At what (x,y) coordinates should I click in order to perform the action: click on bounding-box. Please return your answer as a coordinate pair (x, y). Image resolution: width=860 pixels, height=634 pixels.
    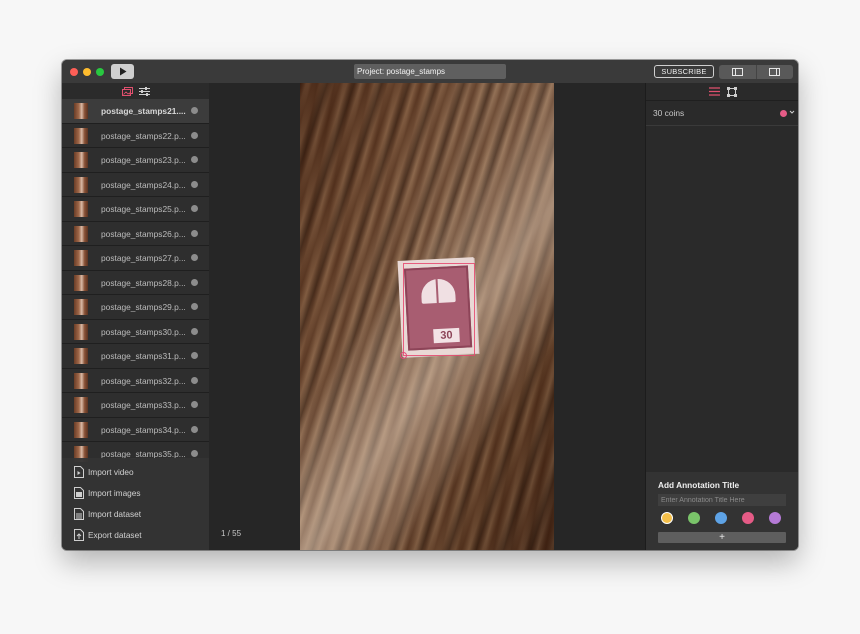
    Looking at the image, I should click on (437, 311).